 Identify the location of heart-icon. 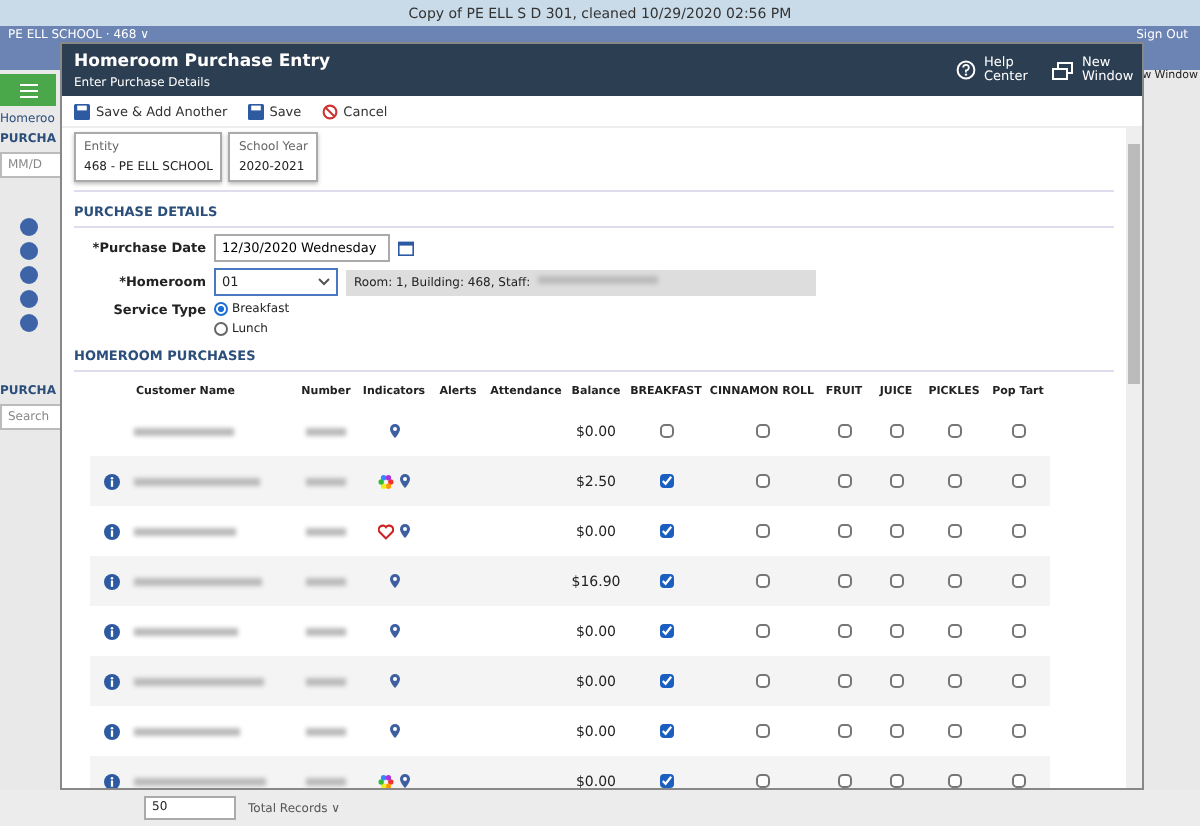
(386, 531).